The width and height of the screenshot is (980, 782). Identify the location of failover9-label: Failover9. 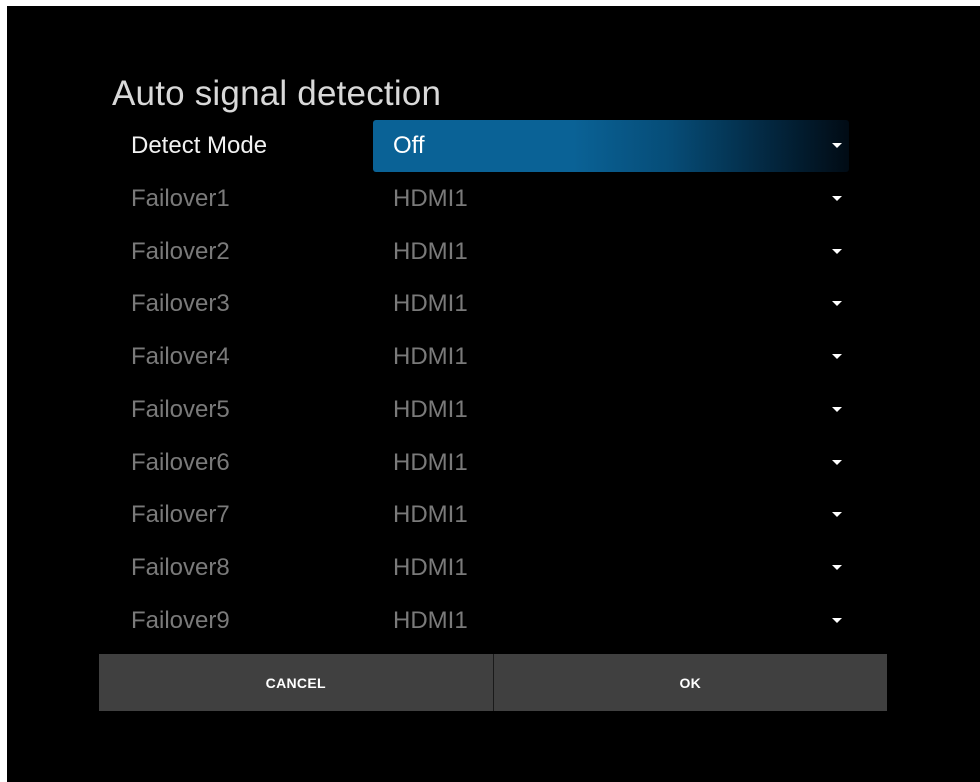
(180, 620).